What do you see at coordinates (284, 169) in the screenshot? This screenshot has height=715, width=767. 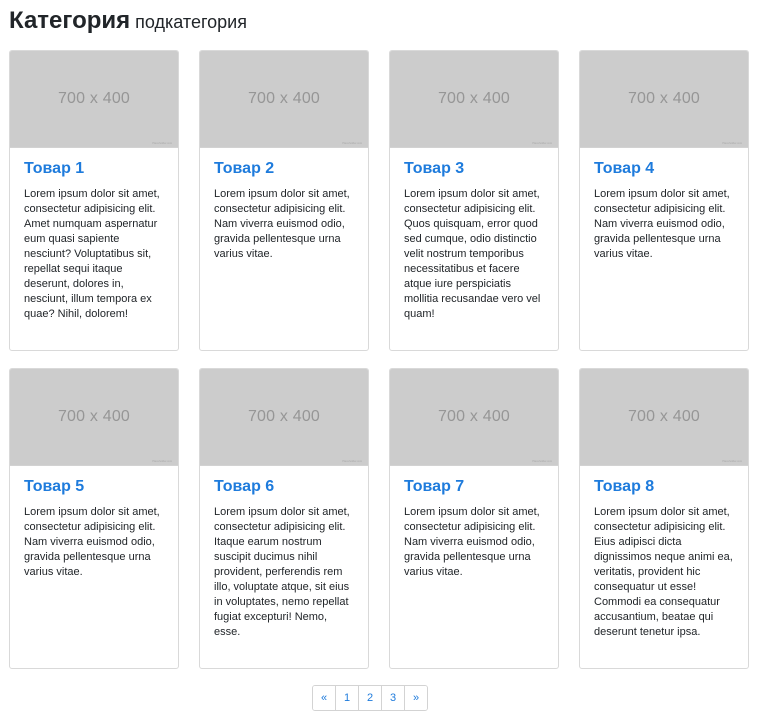 I see `product-title-link: Товар 2` at bounding box center [284, 169].